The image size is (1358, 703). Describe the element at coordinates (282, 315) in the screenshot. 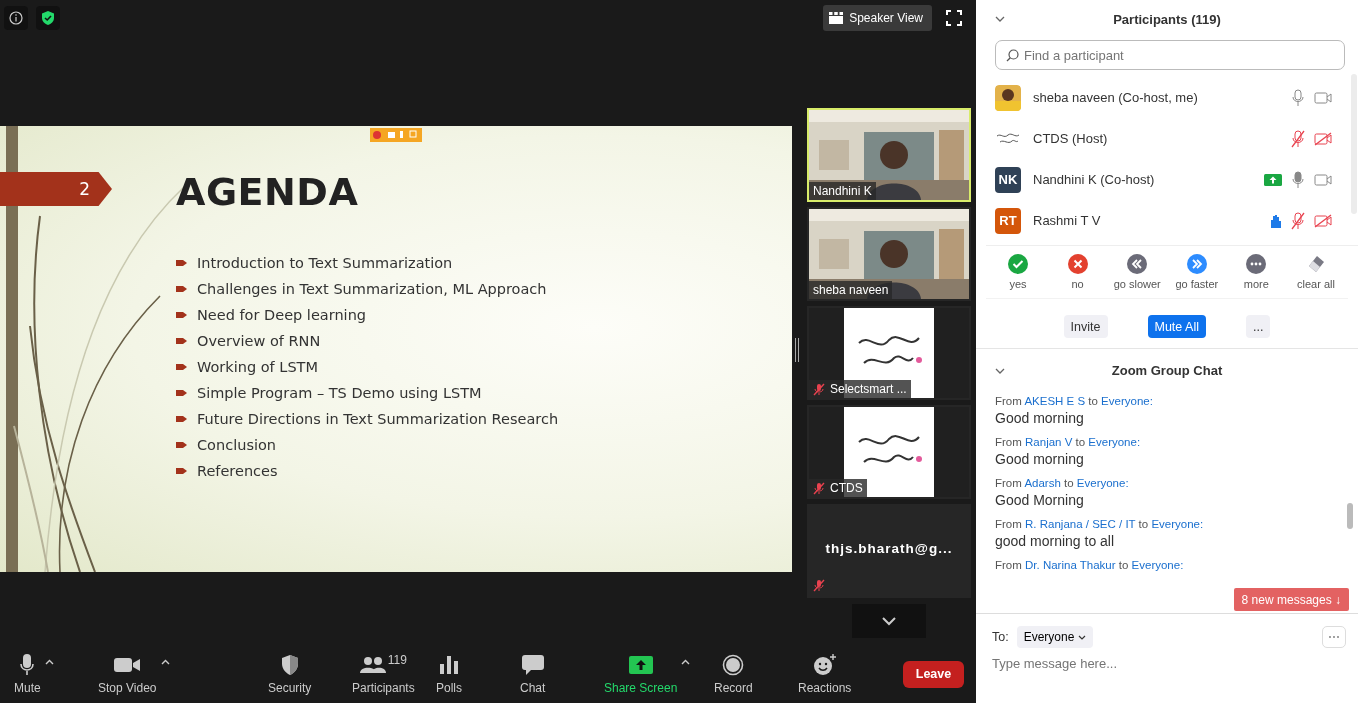

I see `agenda-item: Need for Deep learning` at that location.